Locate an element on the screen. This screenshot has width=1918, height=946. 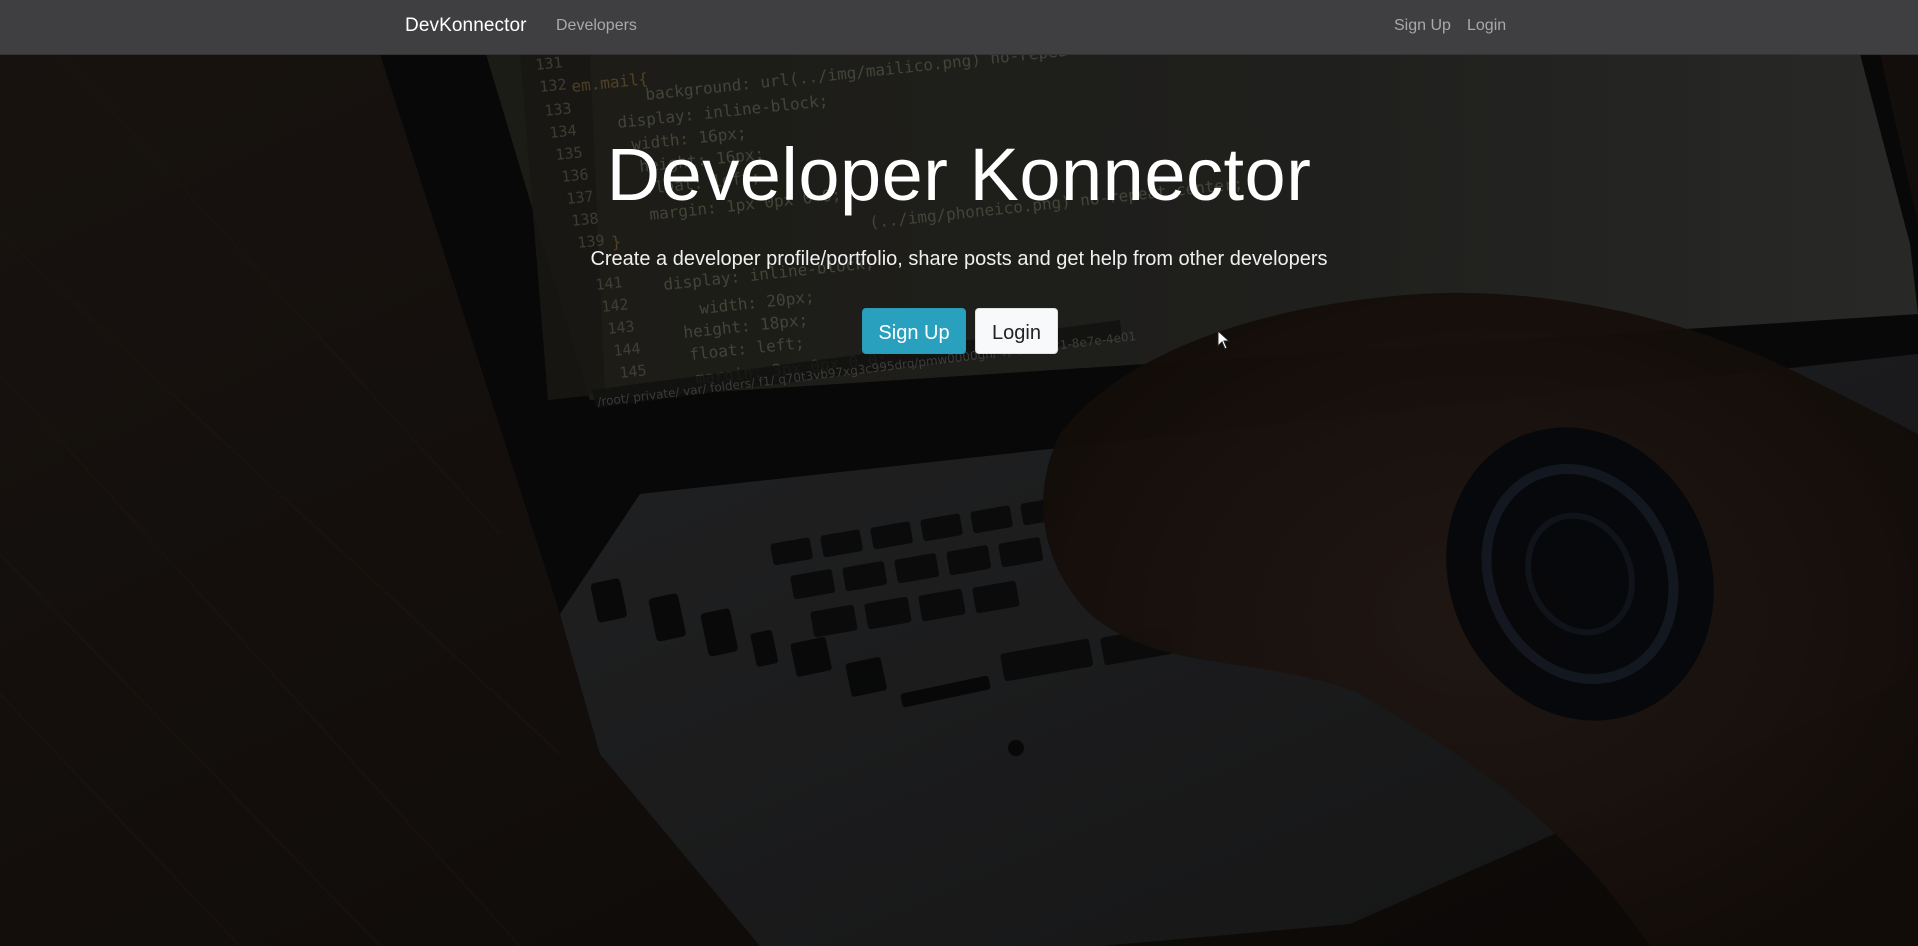
nav-login-link: Login is located at coordinates (1486, 26).